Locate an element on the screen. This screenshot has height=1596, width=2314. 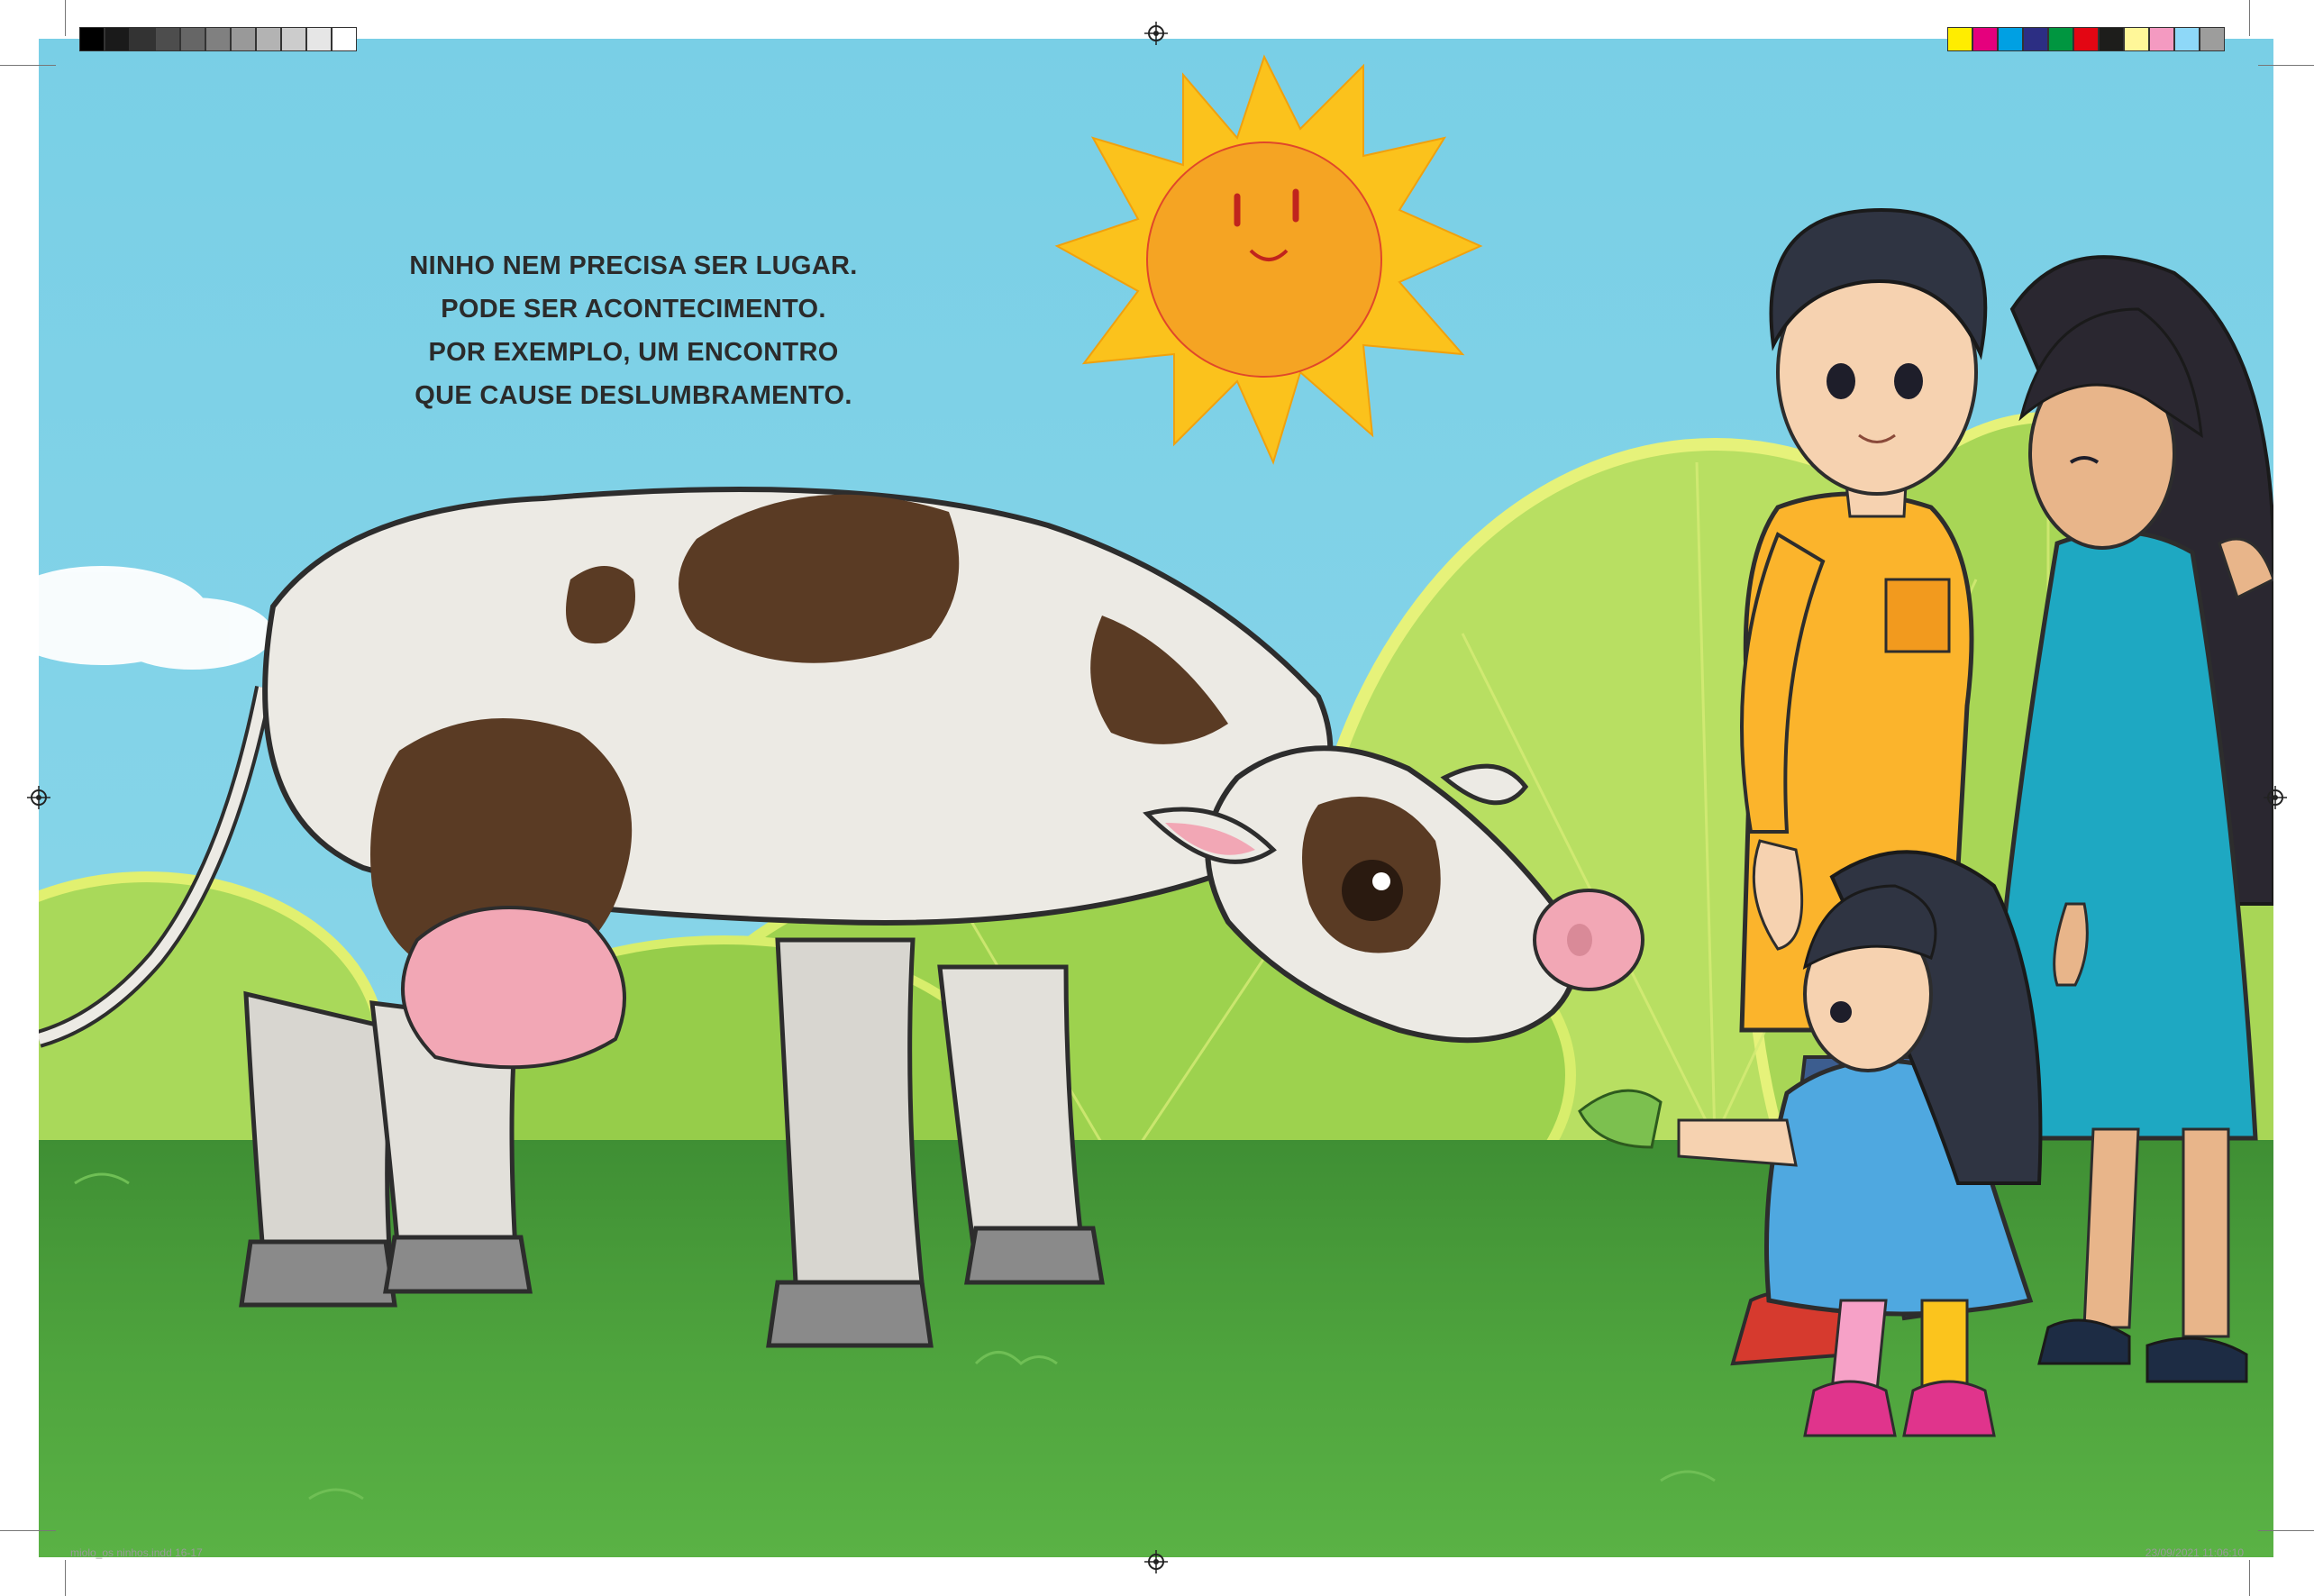
grayscale-color-bar is located at coordinates (218, 39).